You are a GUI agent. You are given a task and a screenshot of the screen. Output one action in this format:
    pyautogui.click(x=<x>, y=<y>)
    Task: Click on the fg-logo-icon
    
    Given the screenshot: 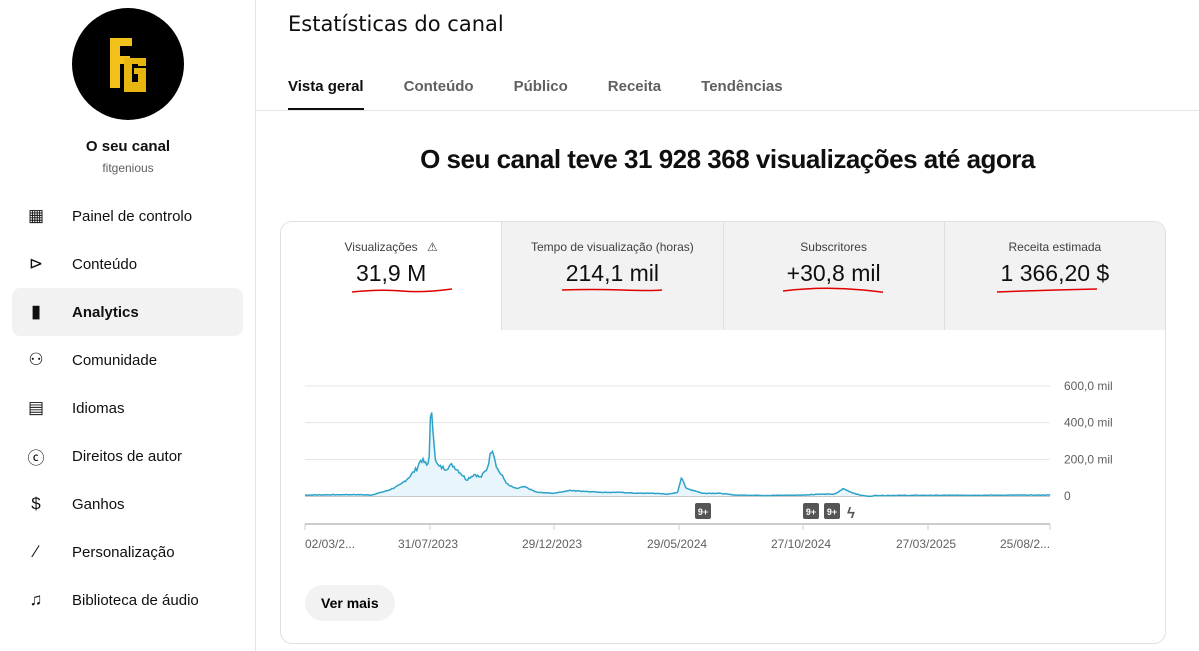 What is the action you would take?
    pyautogui.click(x=128, y=65)
    